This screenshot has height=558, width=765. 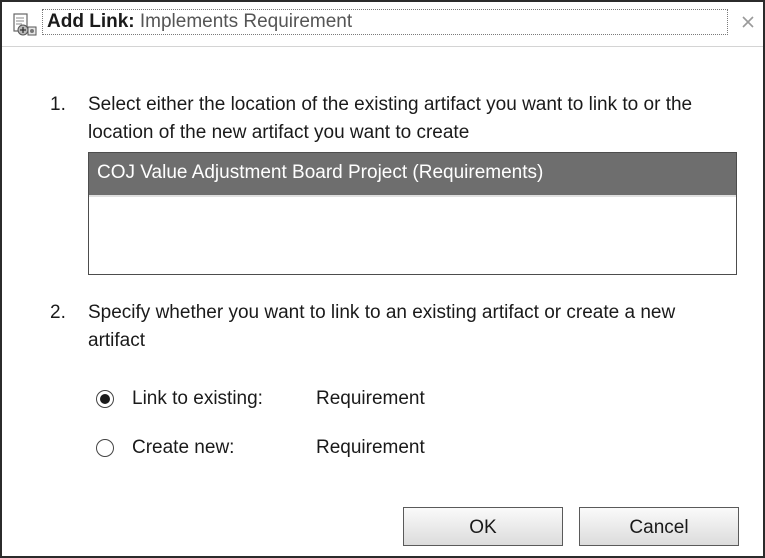 I want to click on ok-button: OK, so click(x=483, y=526).